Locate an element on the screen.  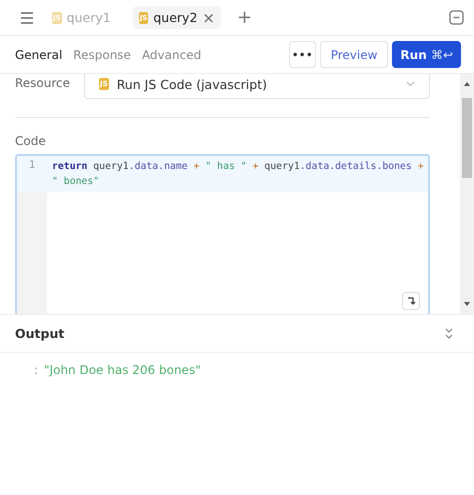
section-tab: Response is located at coordinates (102, 55).